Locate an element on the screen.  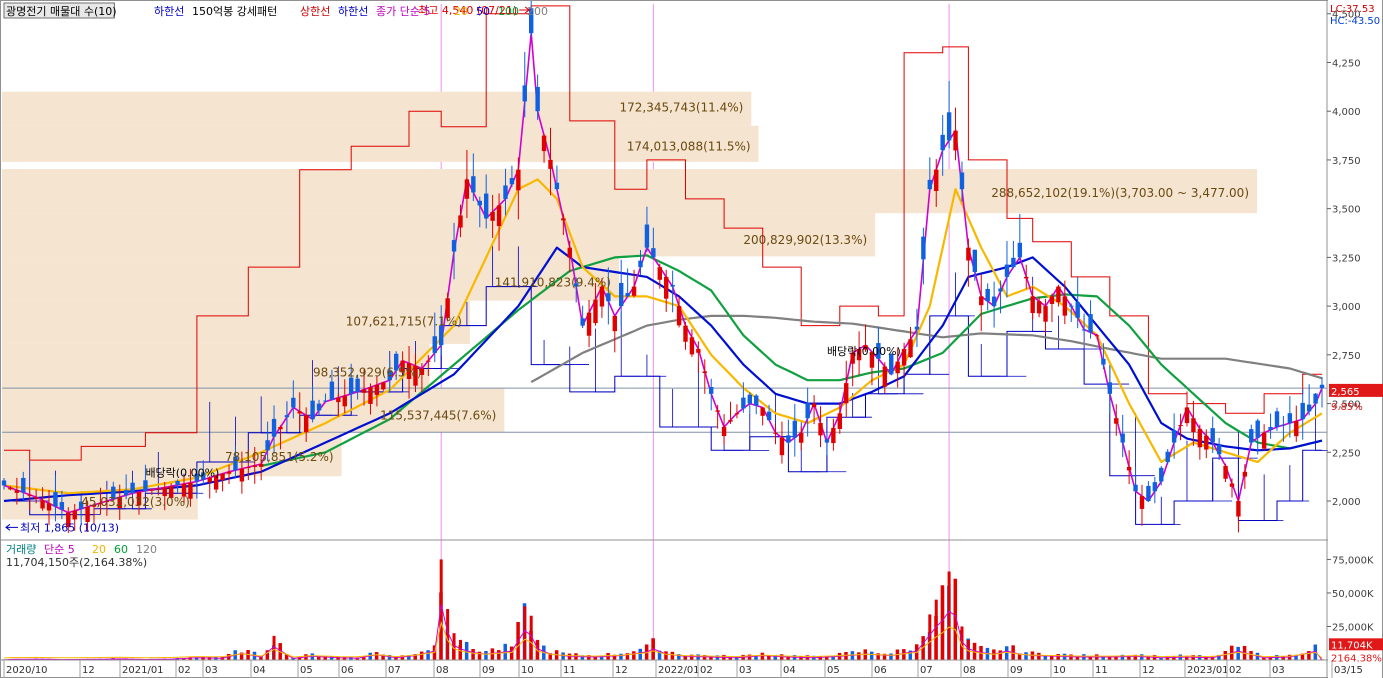
x-tick-label-0: 2020/10 is located at coordinates (27, 670).